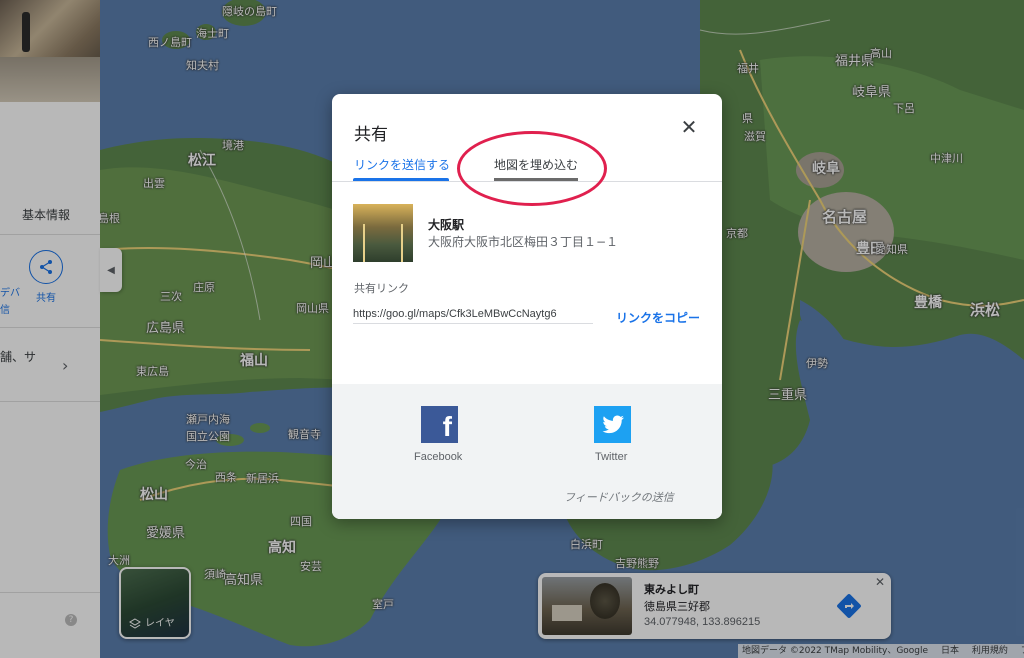  I want to click on facebook-icon: f, so click(439, 424).